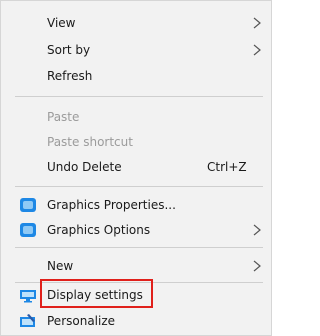 This screenshot has height=336, width=320. I want to click on menu-item-sort-by: Sort by, so click(137, 50).